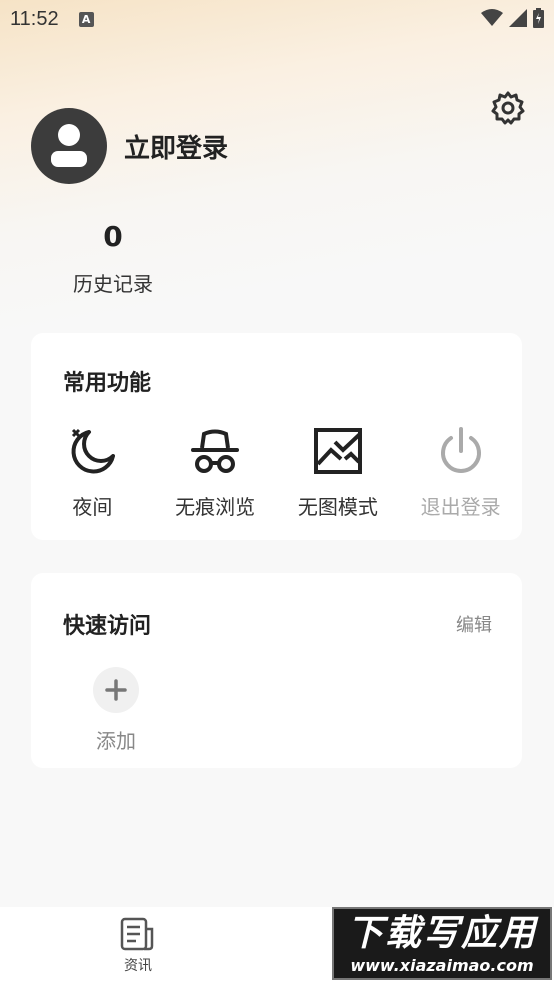 The image size is (554, 984). I want to click on nav-news-label: 资讯, so click(138, 966).